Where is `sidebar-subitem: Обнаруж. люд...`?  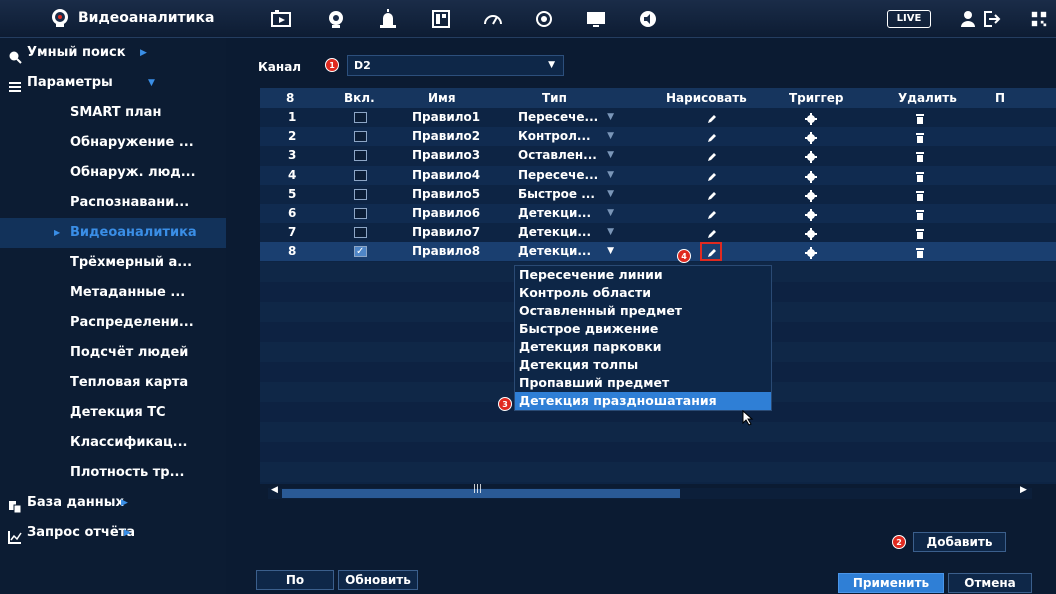
sidebar-subitem: Обнаруж. люд... is located at coordinates (113, 173).